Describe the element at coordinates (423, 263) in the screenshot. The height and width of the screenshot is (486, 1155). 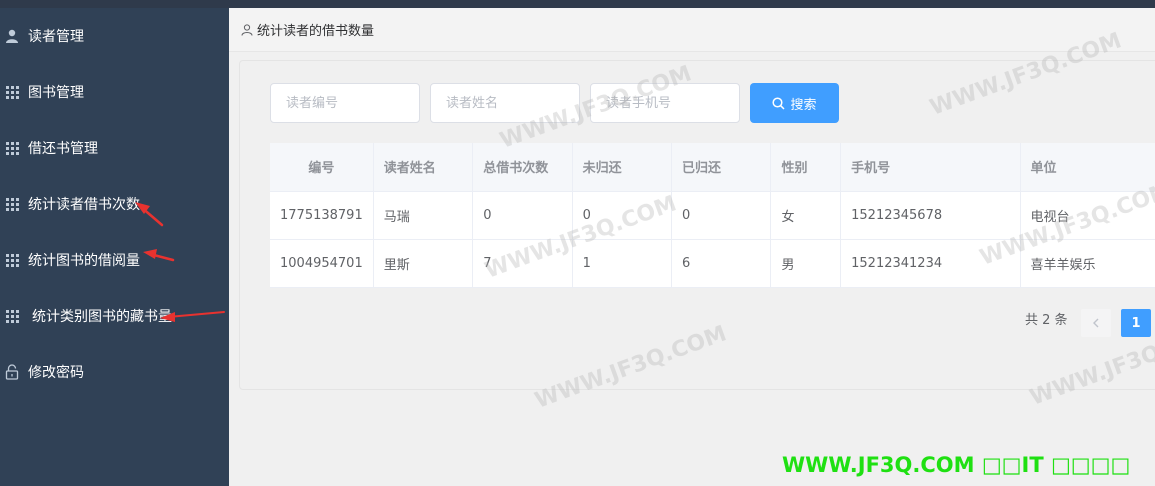
I see `table-cell: 里斯` at that location.